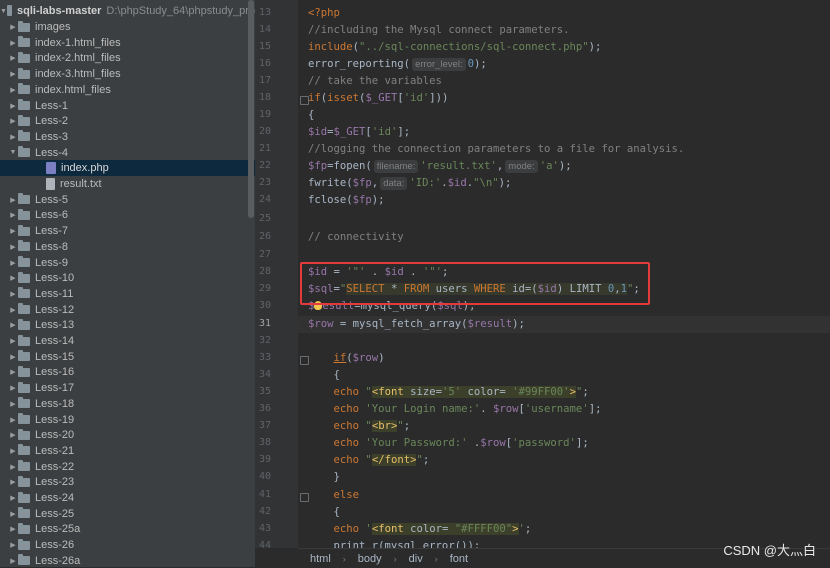 The width and height of the screenshot is (830, 568). What do you see at coordinates (127, 357) in the screenshot?
I see `tree-item: ▶ Less-15` at bounding box center [127, 357].